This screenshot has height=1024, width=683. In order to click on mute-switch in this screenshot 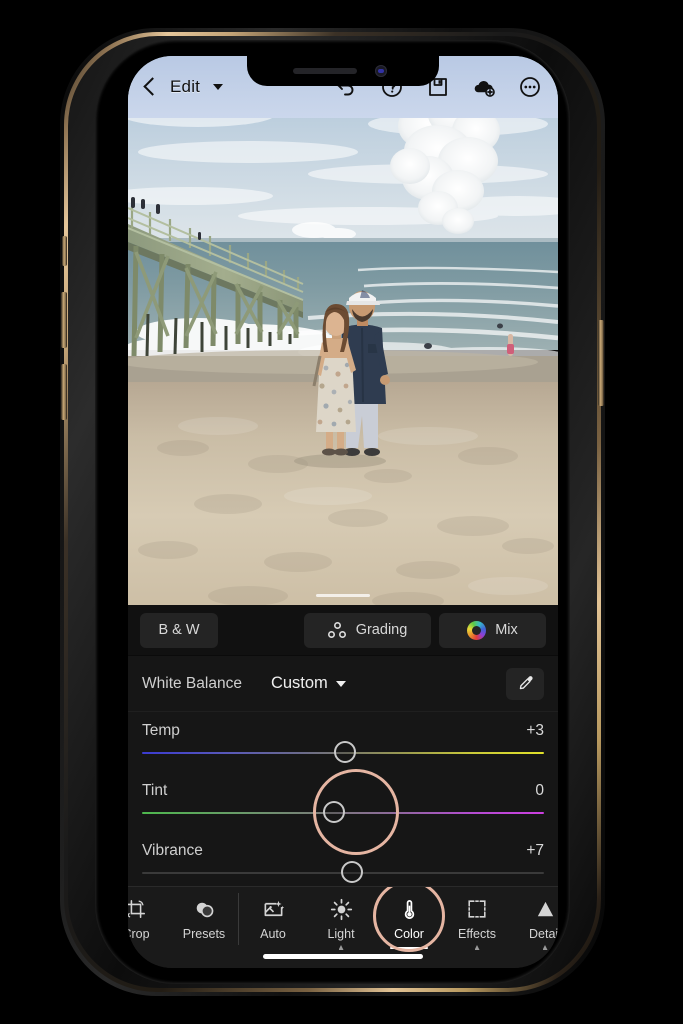, I will do `click(64, 251)`.